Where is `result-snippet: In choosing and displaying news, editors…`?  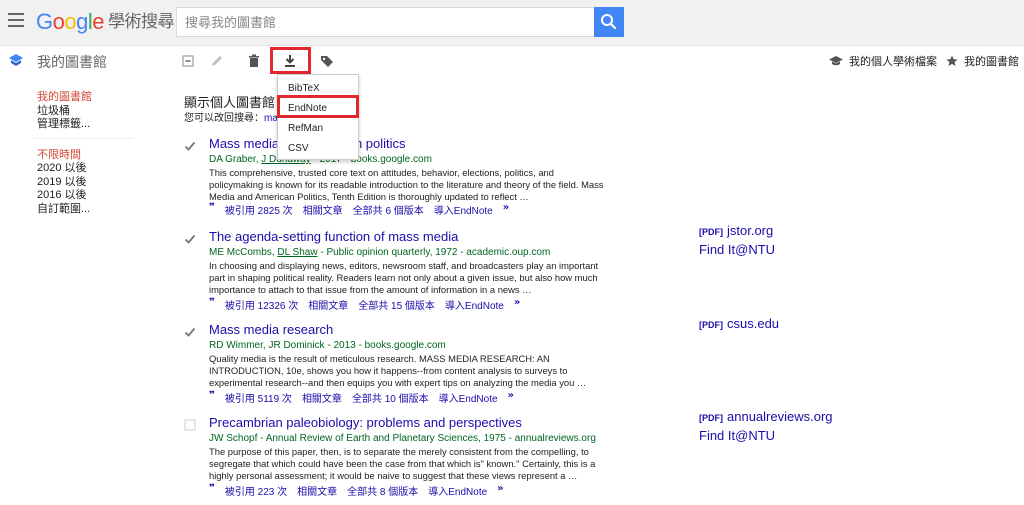 result-snippet: In choosing and displaying news, editors… is located at coordinates (404, 277).